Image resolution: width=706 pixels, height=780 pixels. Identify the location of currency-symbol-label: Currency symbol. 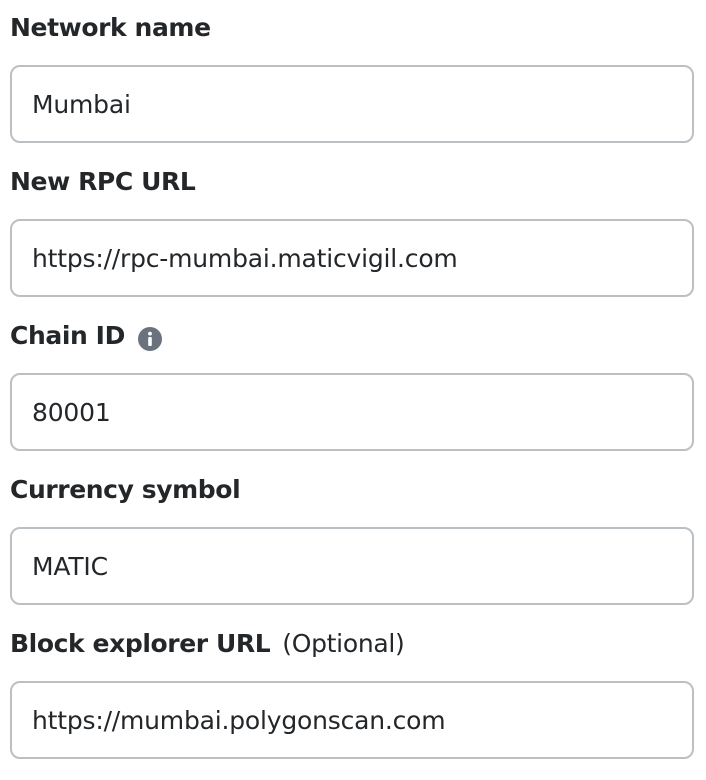
(125, 489).